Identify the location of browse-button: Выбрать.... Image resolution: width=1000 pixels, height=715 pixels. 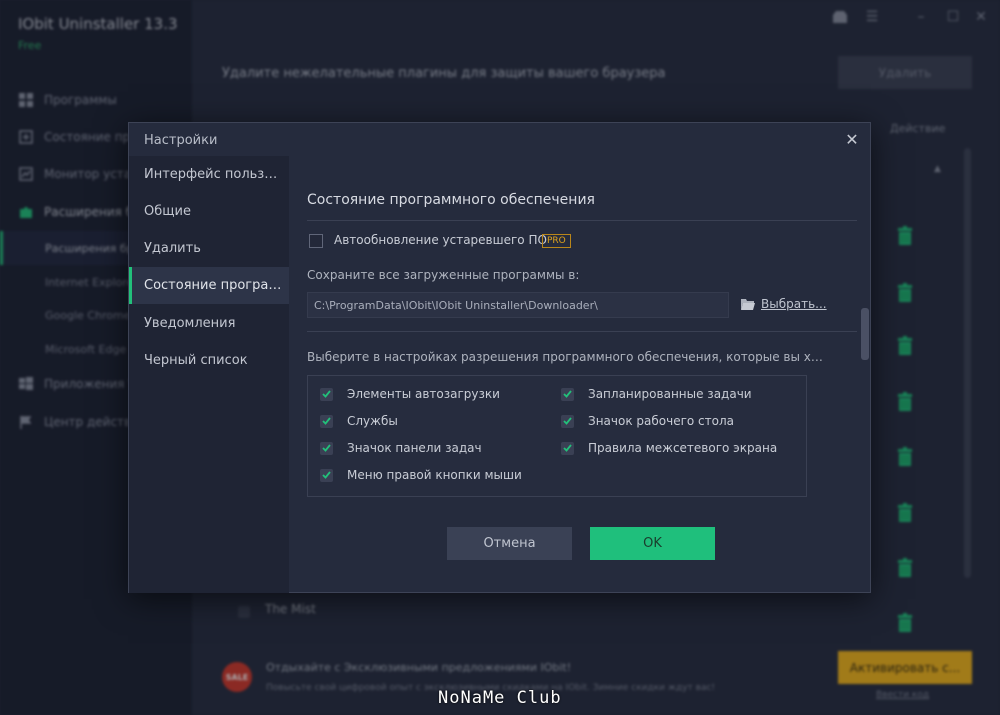
(794, 304).